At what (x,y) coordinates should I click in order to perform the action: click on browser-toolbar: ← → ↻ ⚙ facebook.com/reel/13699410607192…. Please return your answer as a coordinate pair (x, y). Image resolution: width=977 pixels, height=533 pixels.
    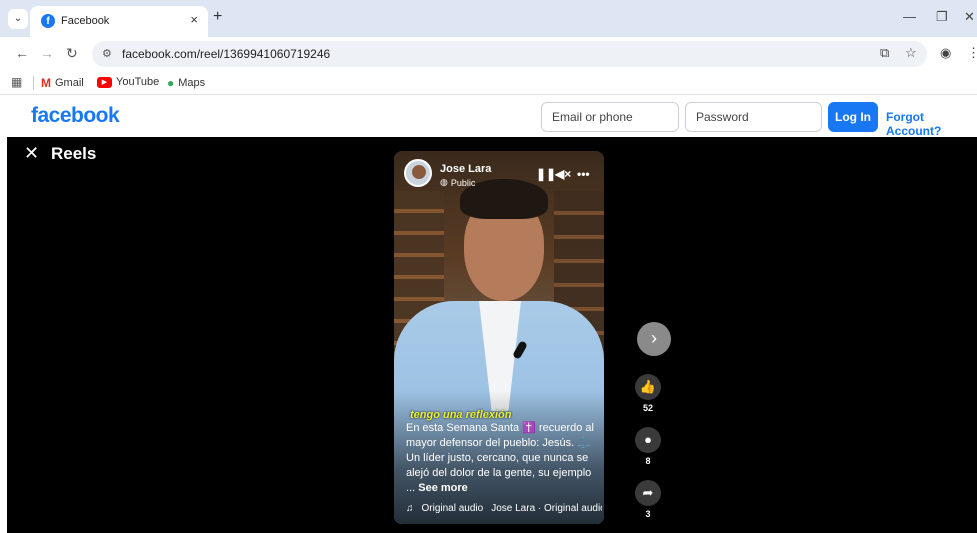
    Looking at the image, I should click on (488, 54).